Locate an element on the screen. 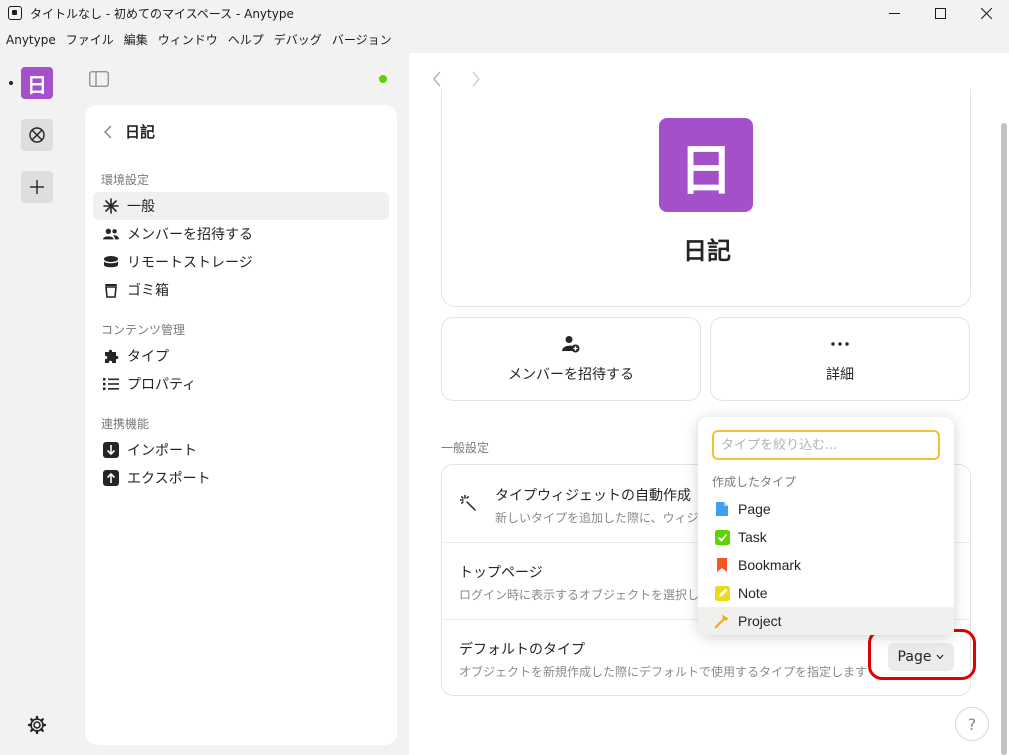 Image resolution: width=1009 pixels, height=755 pixels. nav-label: プロパティ is located at coordinates (162, 385).